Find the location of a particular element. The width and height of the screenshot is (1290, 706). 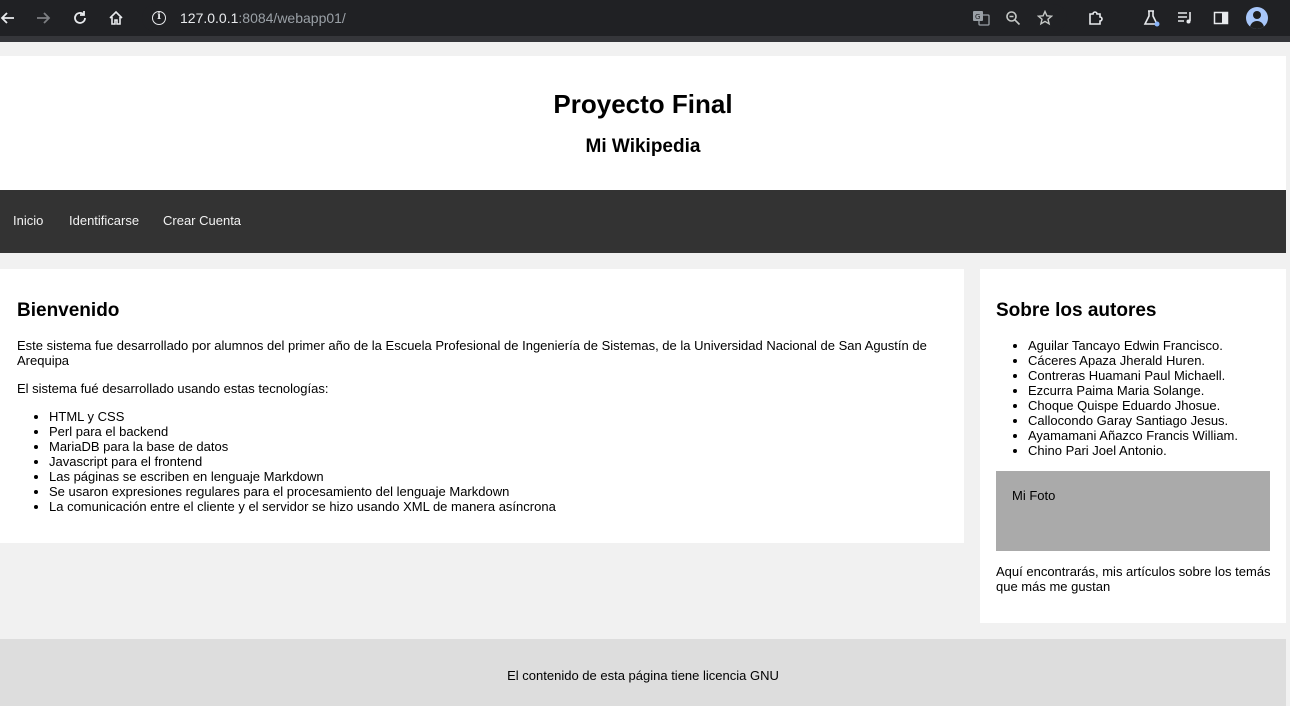

media-queue-icon is located at coordinates (1185, 18).